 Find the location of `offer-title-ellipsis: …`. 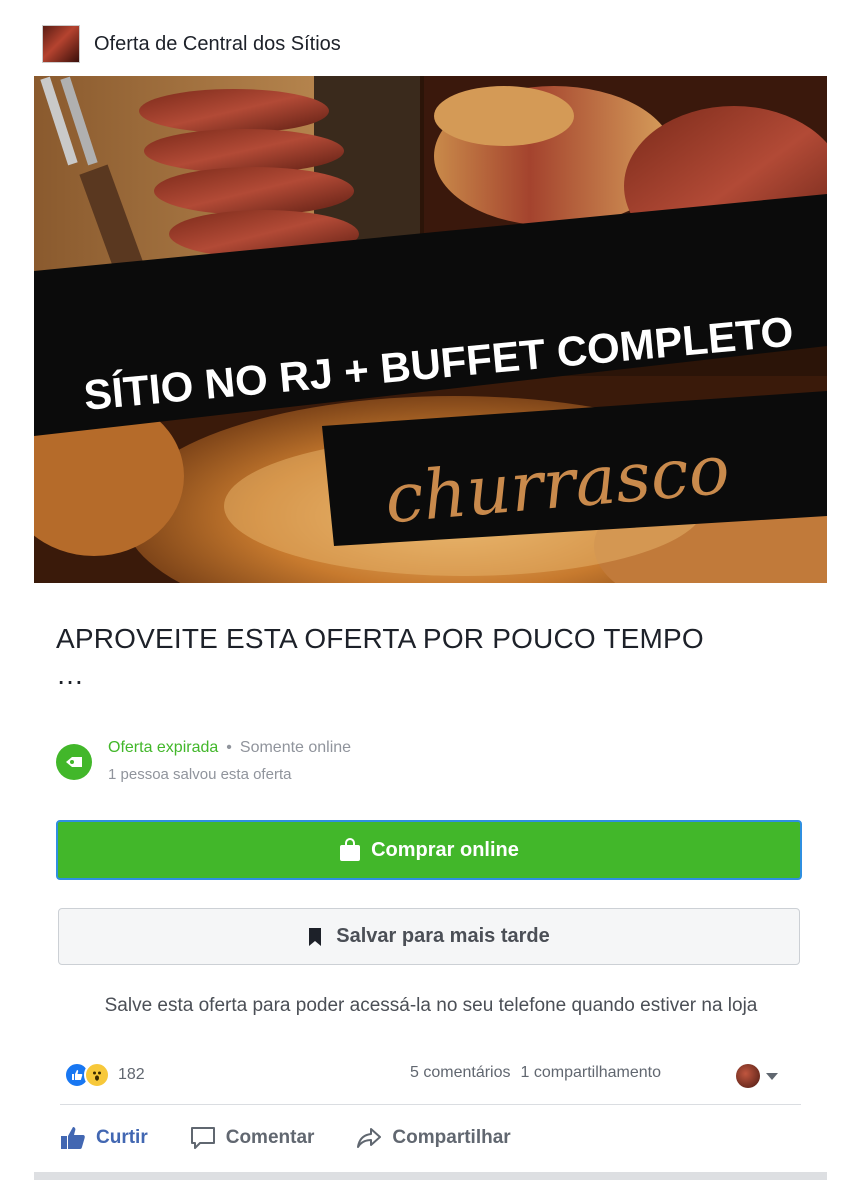

offer-title-ellipsis: … is located at coordinates (70, 674).